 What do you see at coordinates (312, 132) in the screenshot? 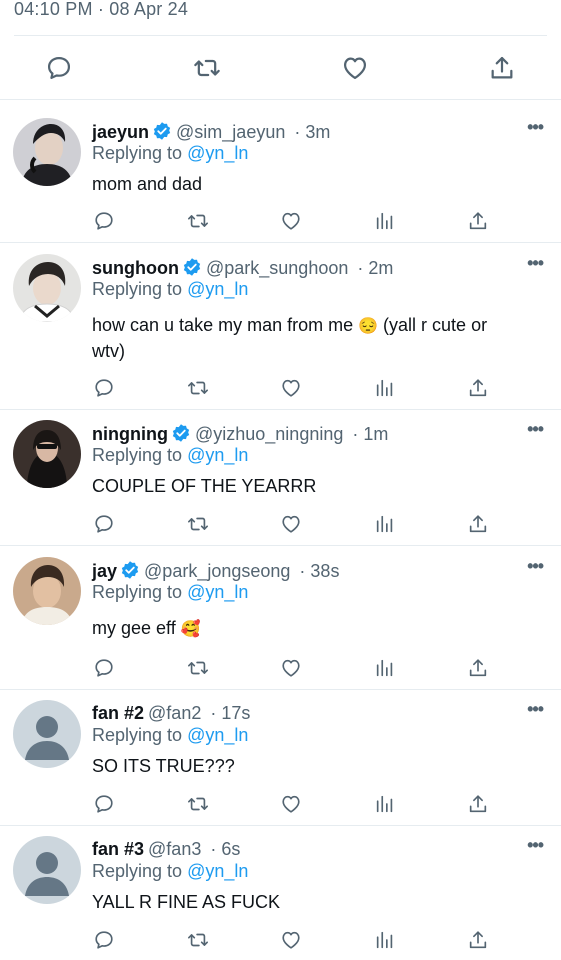
I see `reply-time: · 3m` at bounding box center [312, 132].